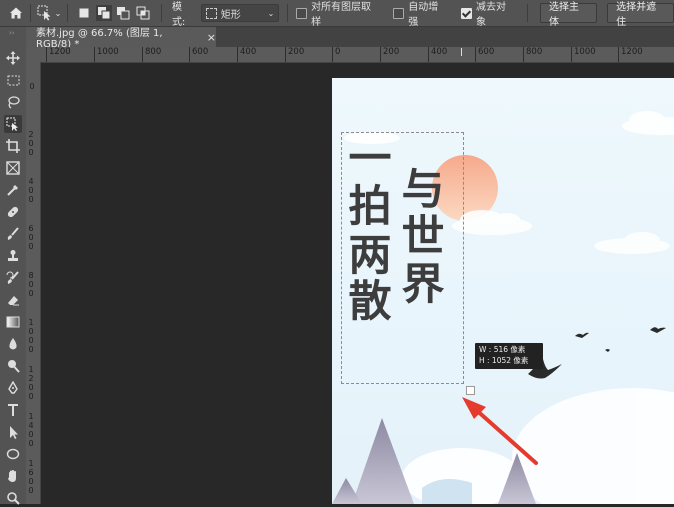 This screenshot has width=674, height=507. What do you see at coordinates (13, 322) in the screenshot?
I see `gradient-icon` at bounding box center [13, 322].